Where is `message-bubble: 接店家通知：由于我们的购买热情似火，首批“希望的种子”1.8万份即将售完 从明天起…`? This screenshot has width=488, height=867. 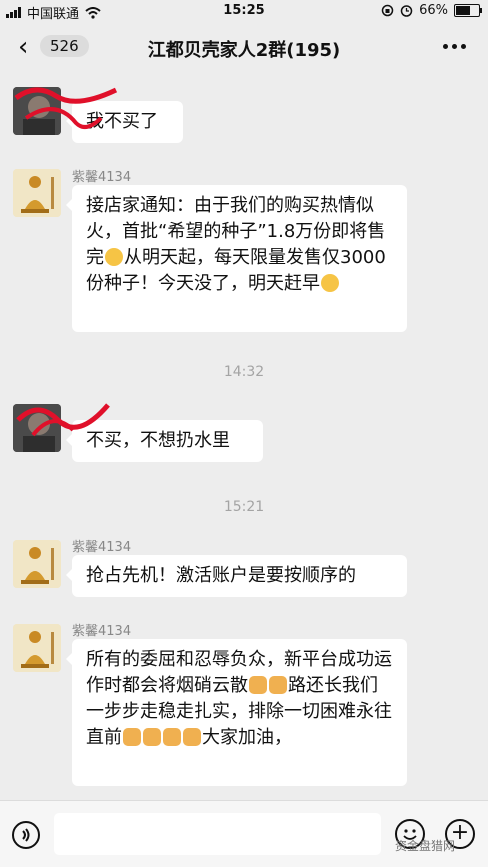 message-bubble: 接店家通知：由于我们的购买热情似火，首批“希望的种子”1.8万份即将售完 从明天起… is located at coordinates (236, 258).